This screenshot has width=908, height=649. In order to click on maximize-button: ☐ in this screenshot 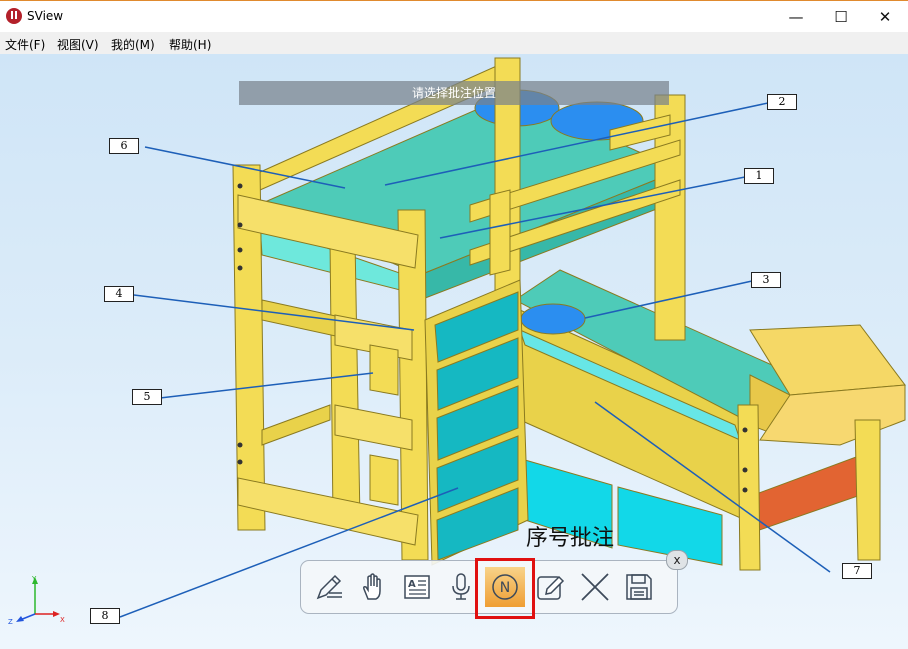, I will do `click(841, 16)`.